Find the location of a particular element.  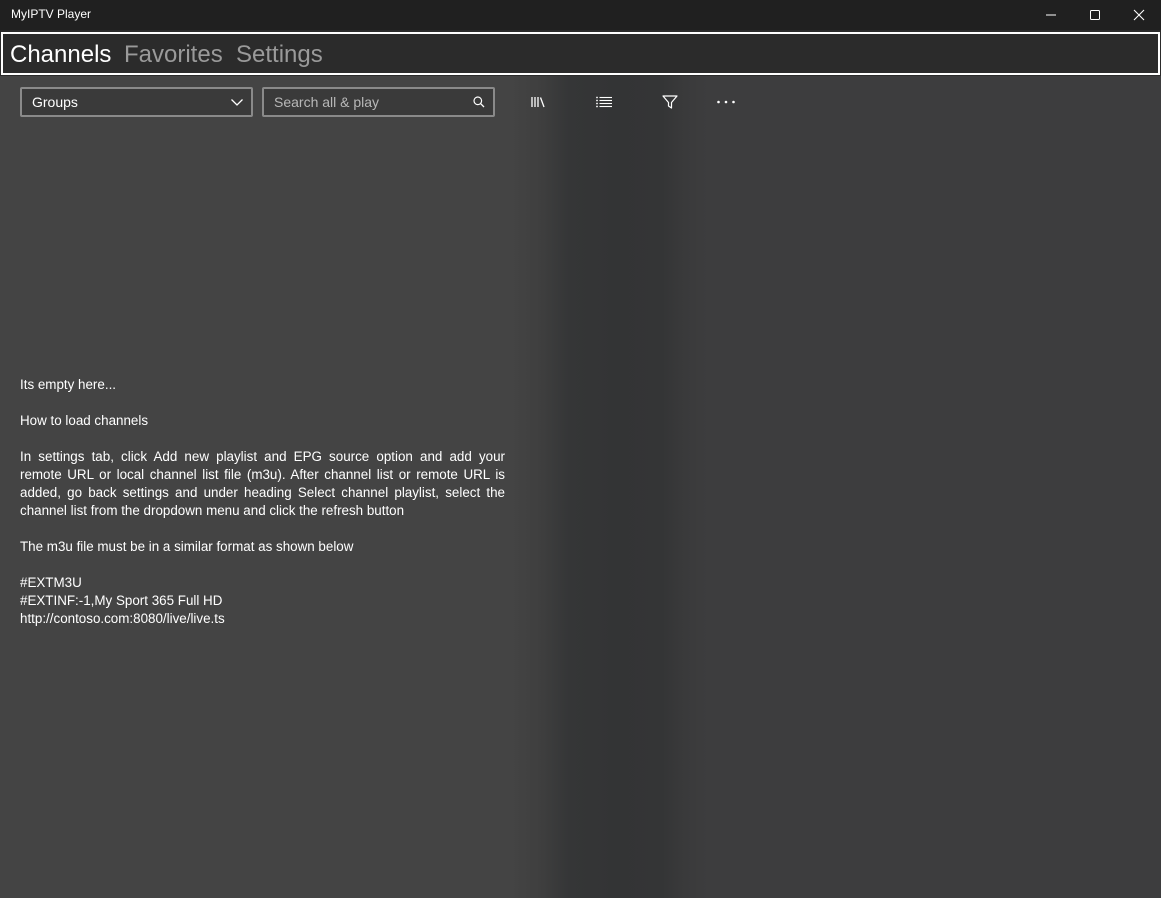

close-button is located at coordinates (1139, 15).